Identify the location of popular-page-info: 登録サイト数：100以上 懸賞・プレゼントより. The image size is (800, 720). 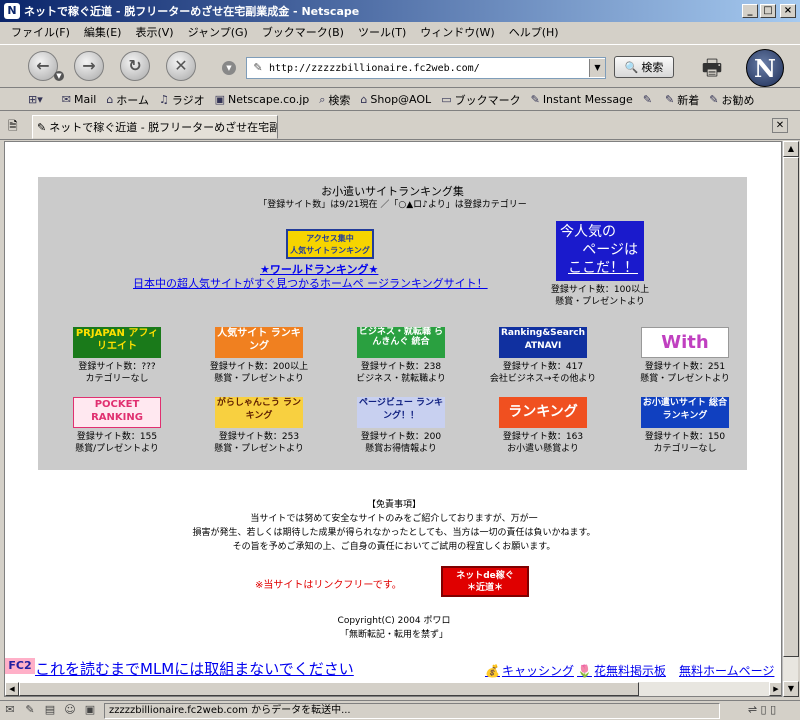
(600, 296).